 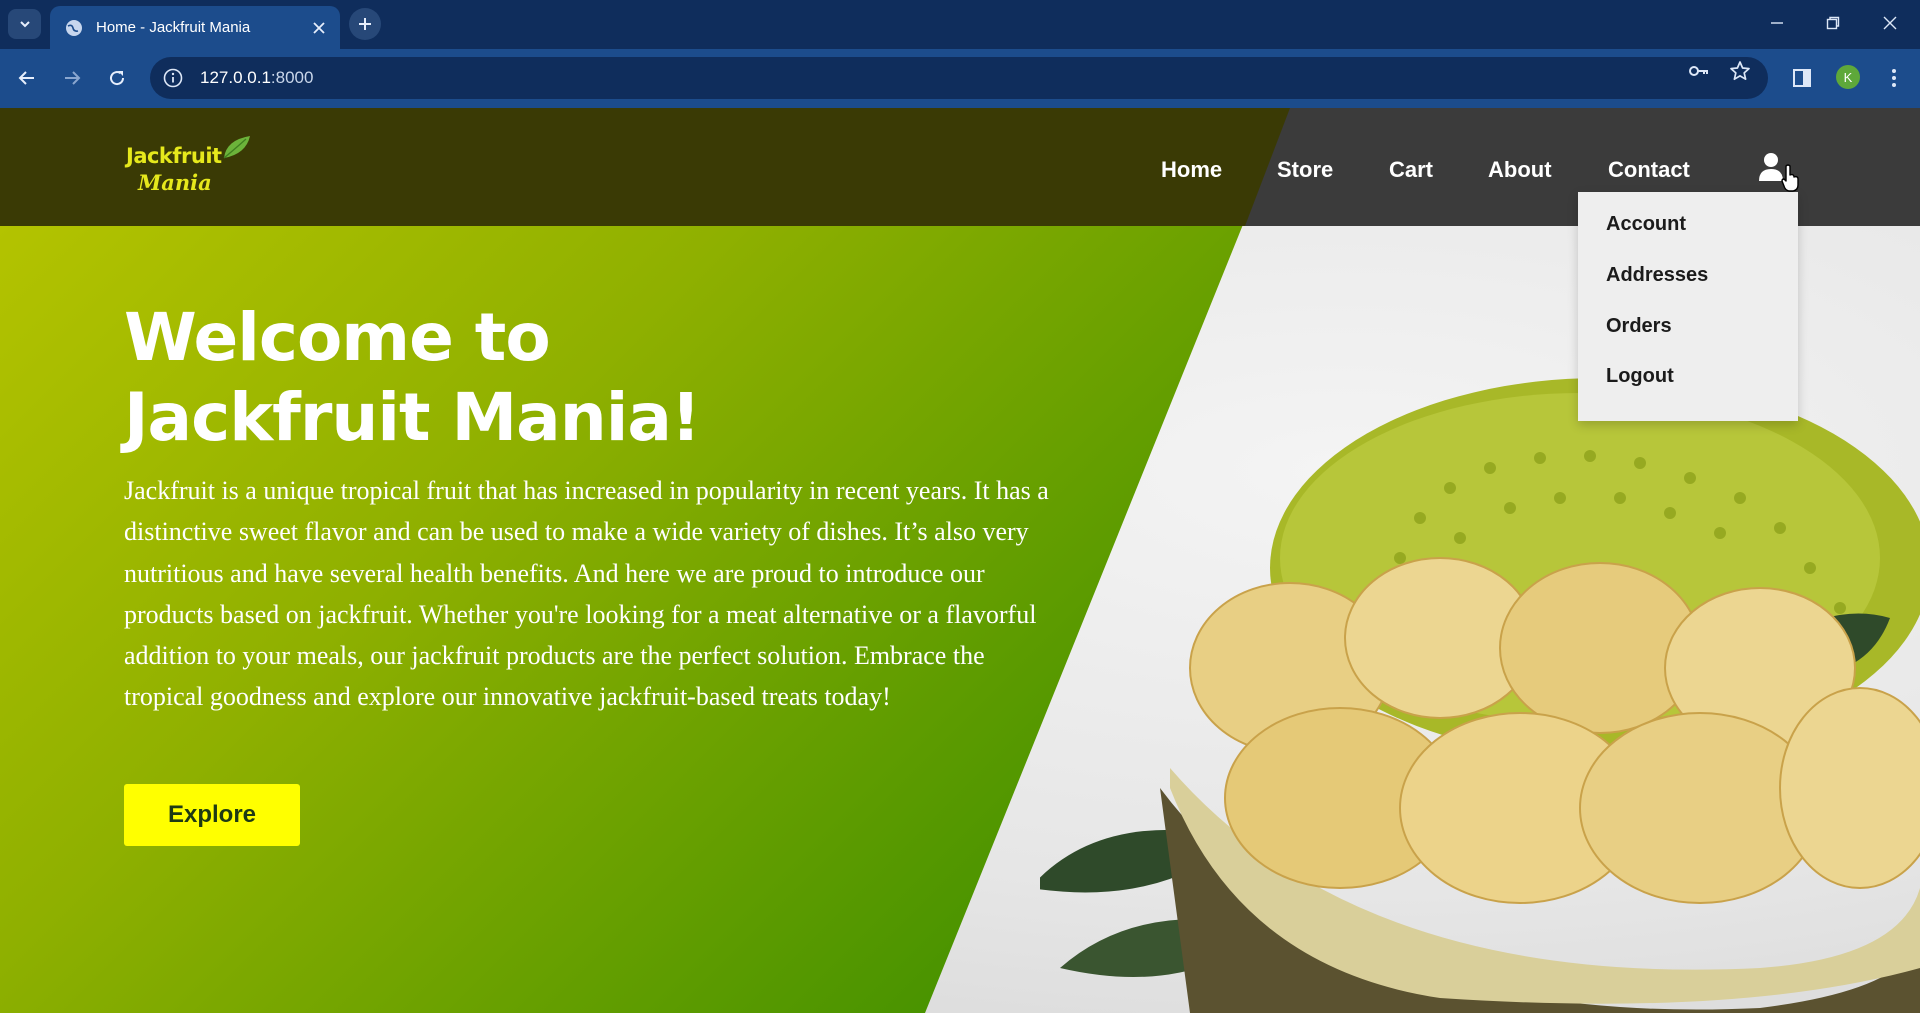 What do you see at coordinates (174, 156) in the screenshot?
I see `logo-line1: Jackfruit` at bounding box center [174, 156].